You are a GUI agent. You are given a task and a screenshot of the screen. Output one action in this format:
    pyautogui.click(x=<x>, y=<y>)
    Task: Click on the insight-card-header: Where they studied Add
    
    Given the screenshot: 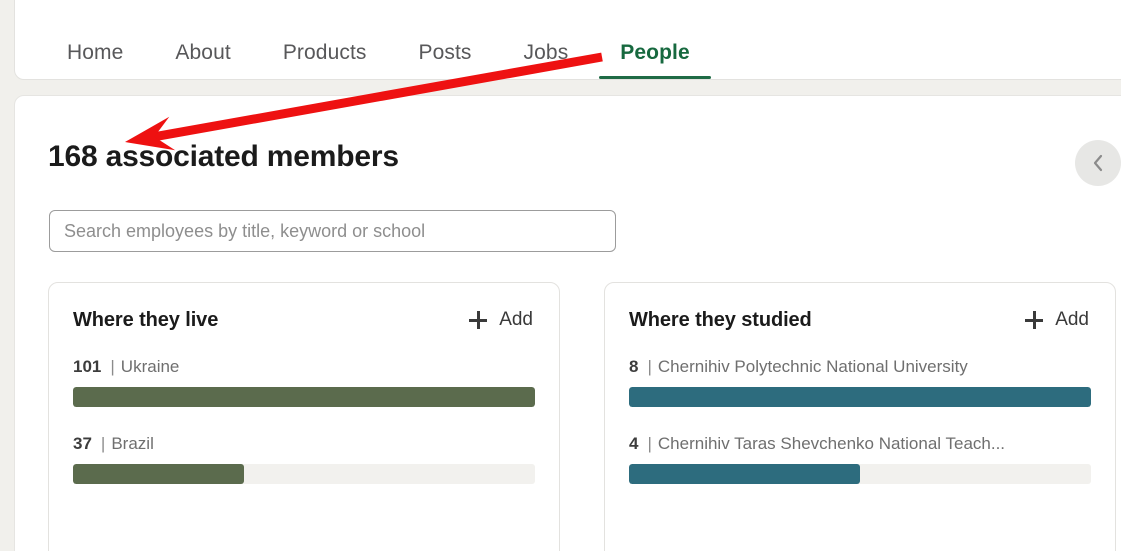 What is the action you would take?
    pyautogui.click(x=860, y=320)
    